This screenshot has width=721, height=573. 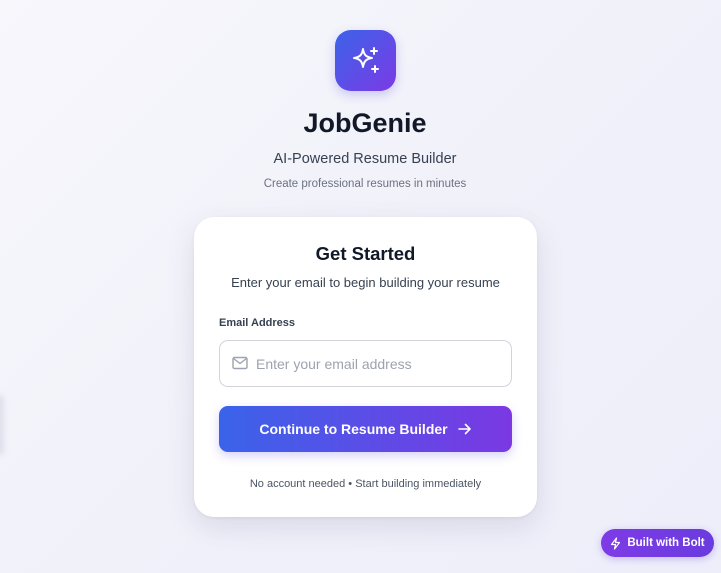 What do you see at coordinates (2, 425) in the screenshot?
I see `edge-decoration` at bounding box center [2, 425].